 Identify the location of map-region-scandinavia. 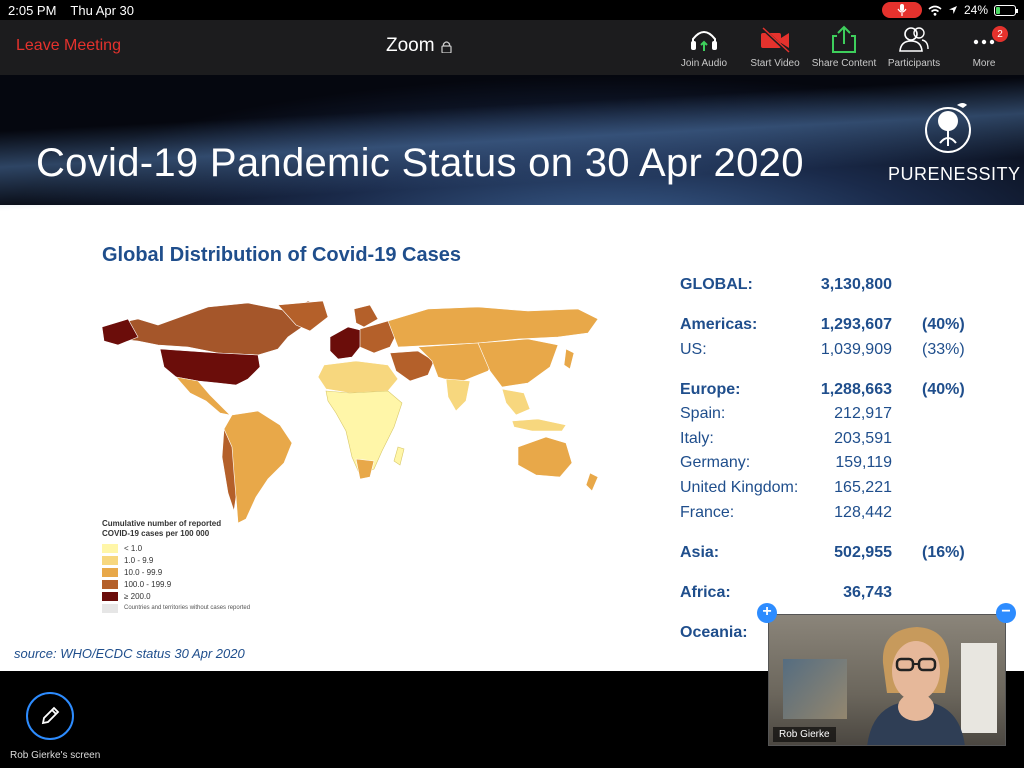
(366, 316).